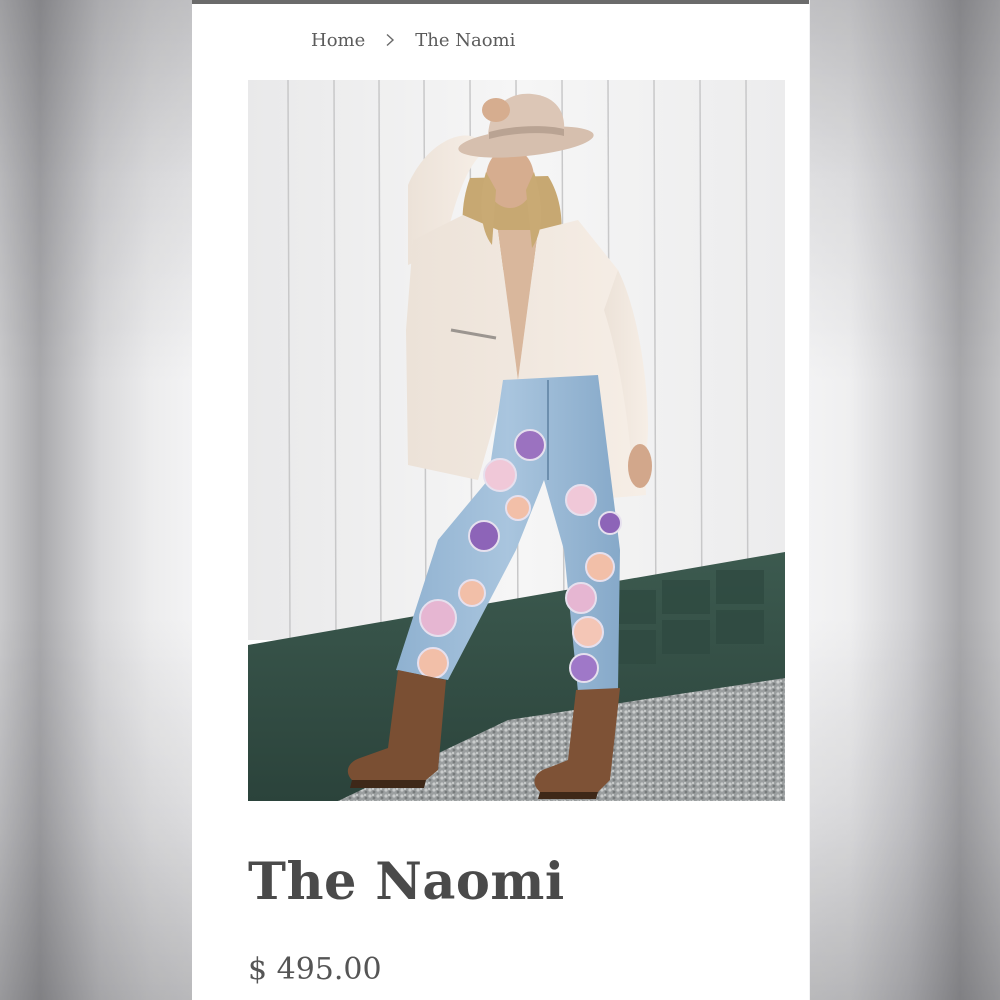 This screenshot has width=1000, height=1000. Describe the element at coordinates (465, 40) in the screenshot. I see `breadcrumb-current: The Naomi` at that location.